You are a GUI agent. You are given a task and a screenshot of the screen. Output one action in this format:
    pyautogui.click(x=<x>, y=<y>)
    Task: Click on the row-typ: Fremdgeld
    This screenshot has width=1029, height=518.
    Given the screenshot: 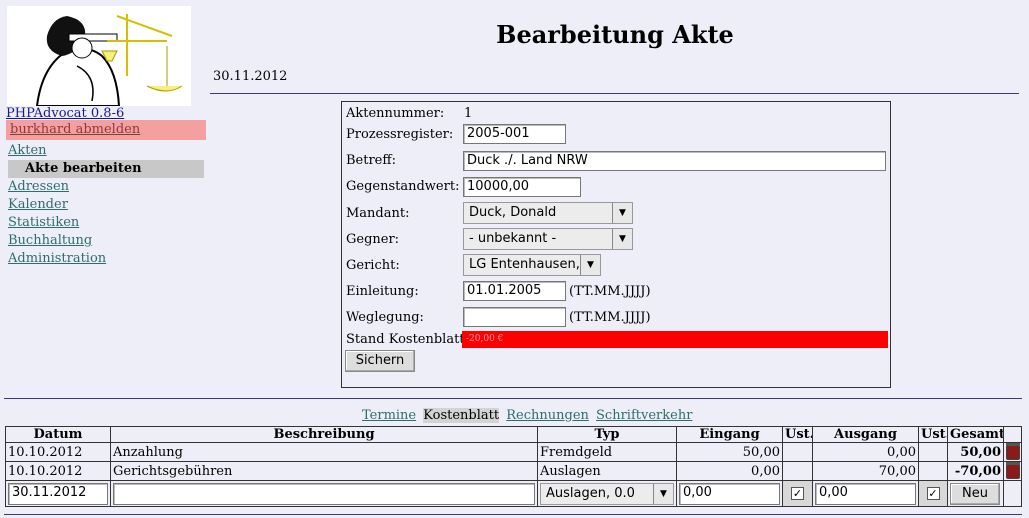 What is the action you would take?
    pyautogui.click(x=607, y=452)
    